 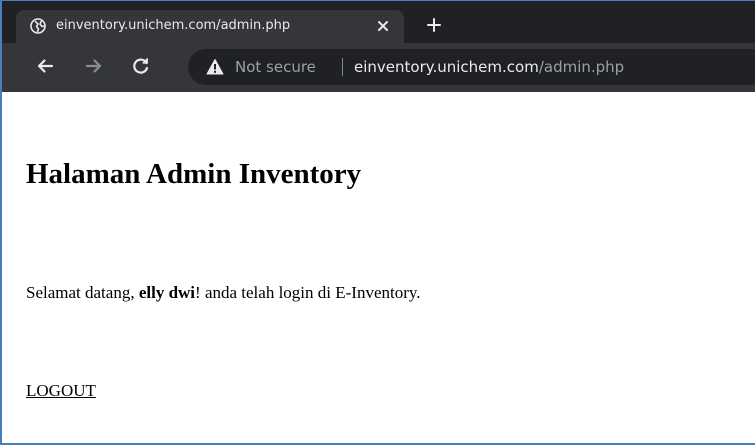 What do you see at coordinates (275, 67) in the screenshot?
I see `security-label: Not secure` at bounding box center [275, 67].